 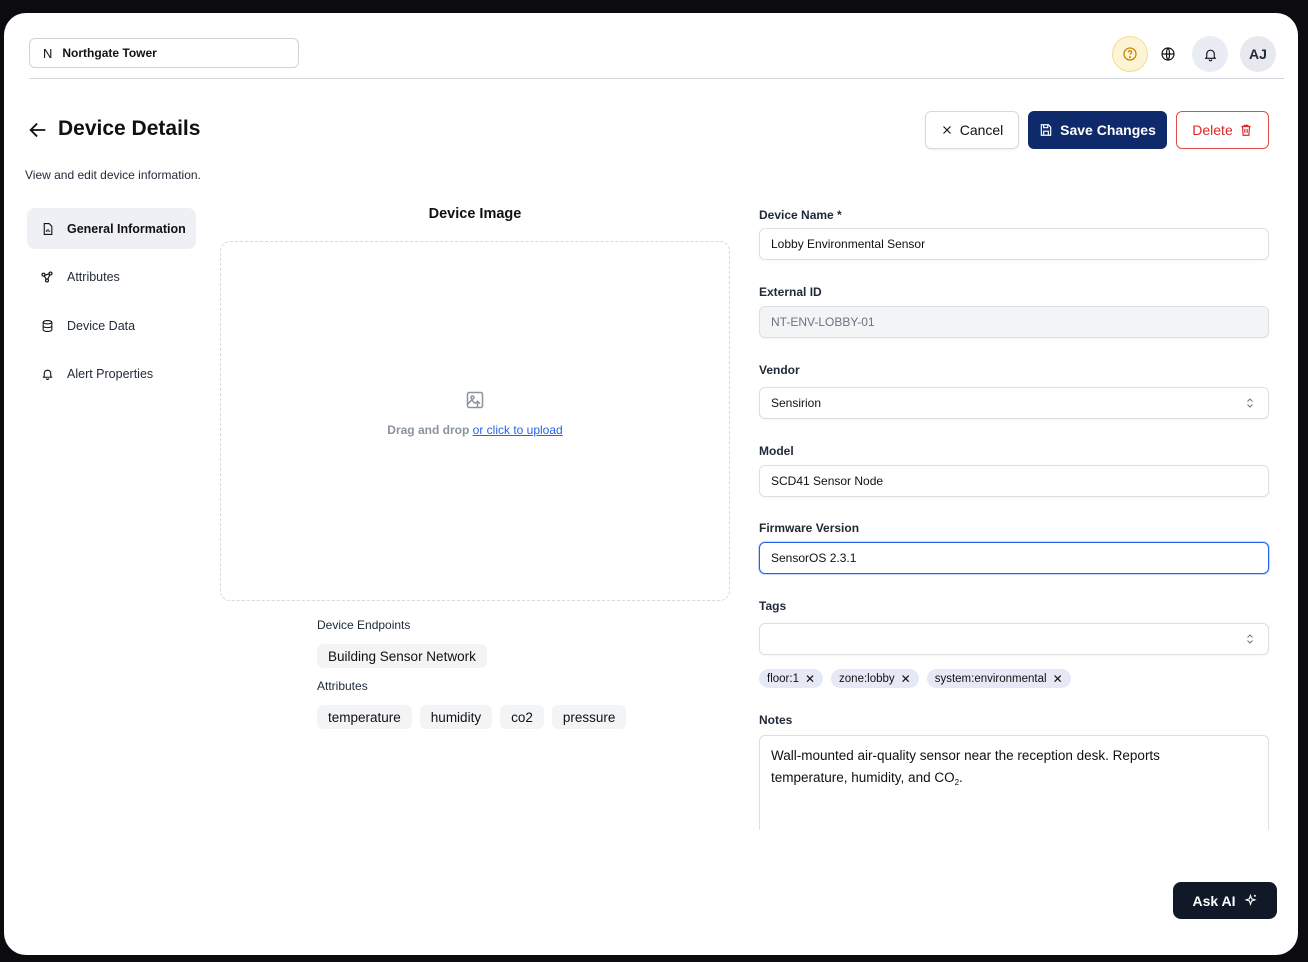 What do you see at coordinates (129, 128) in the screenshot?
I see `page-title: Device Details` at bounding box center [129, 128].